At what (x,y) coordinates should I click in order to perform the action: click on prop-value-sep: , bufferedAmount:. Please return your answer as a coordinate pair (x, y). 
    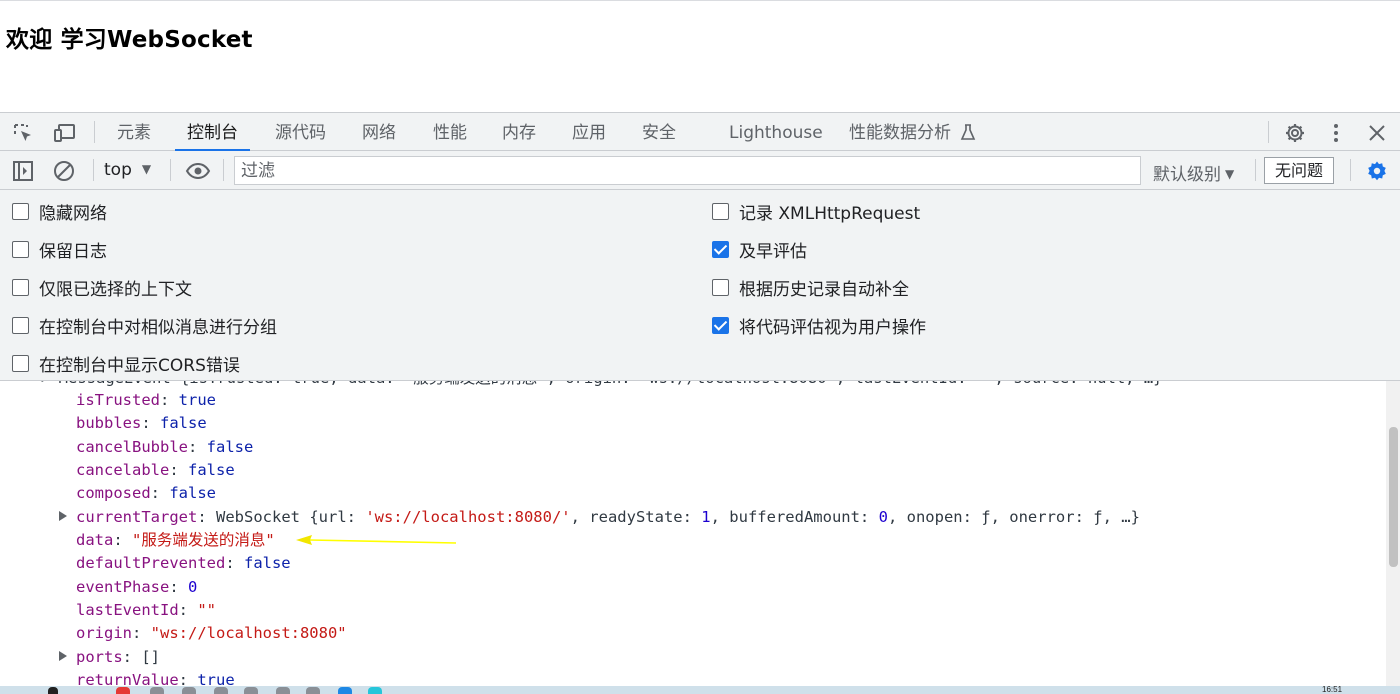
    Looking at the image, I should click on (794, 517).